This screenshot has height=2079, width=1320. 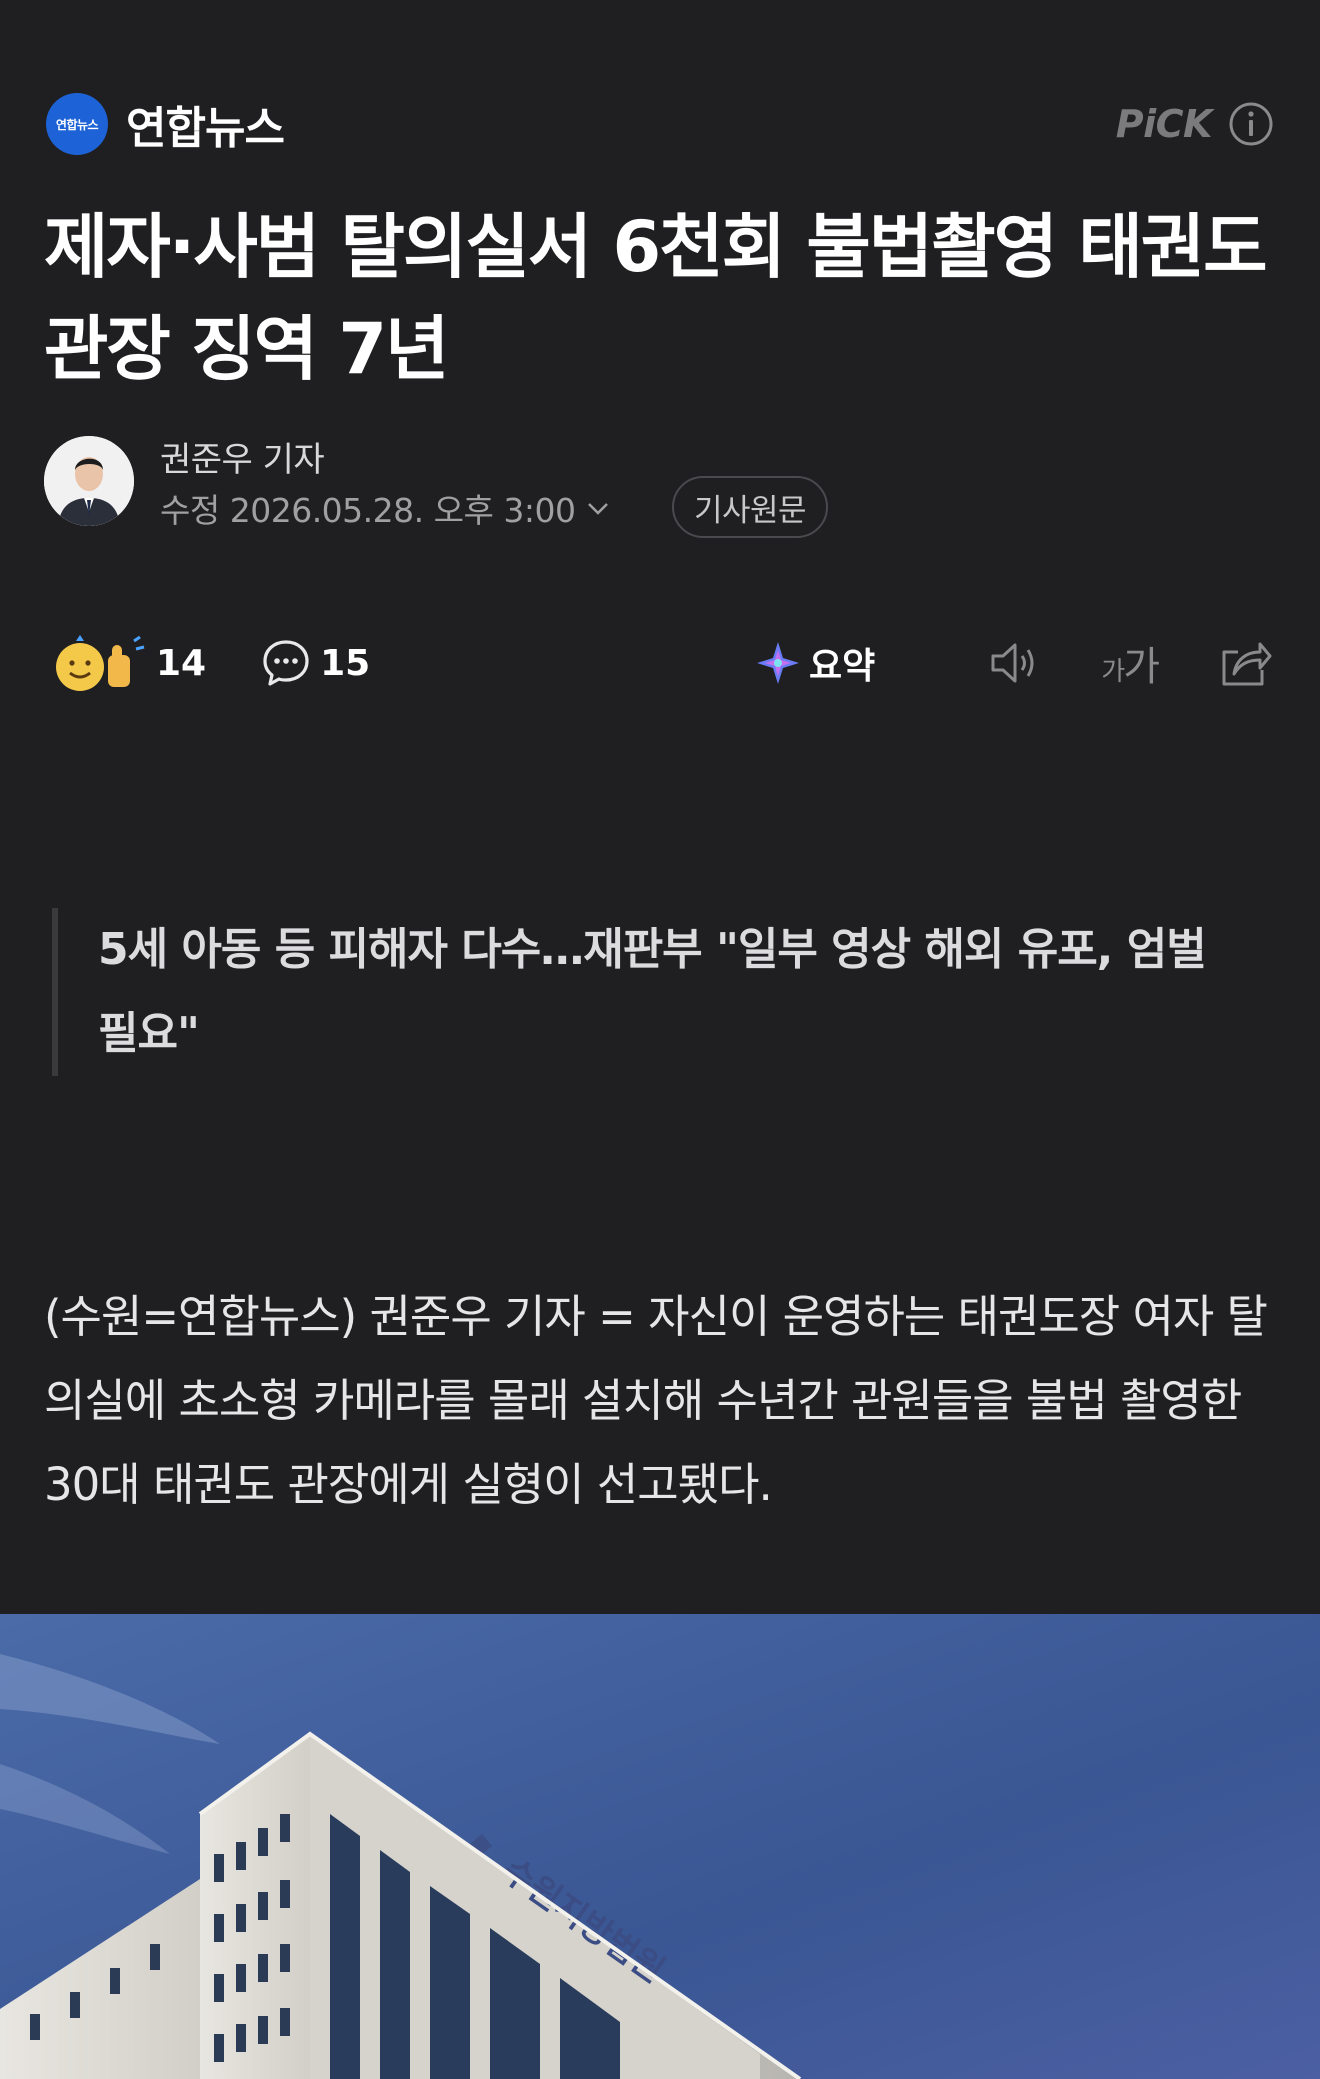 I want to click on comment-count: 15, so click(x=345, y=663).